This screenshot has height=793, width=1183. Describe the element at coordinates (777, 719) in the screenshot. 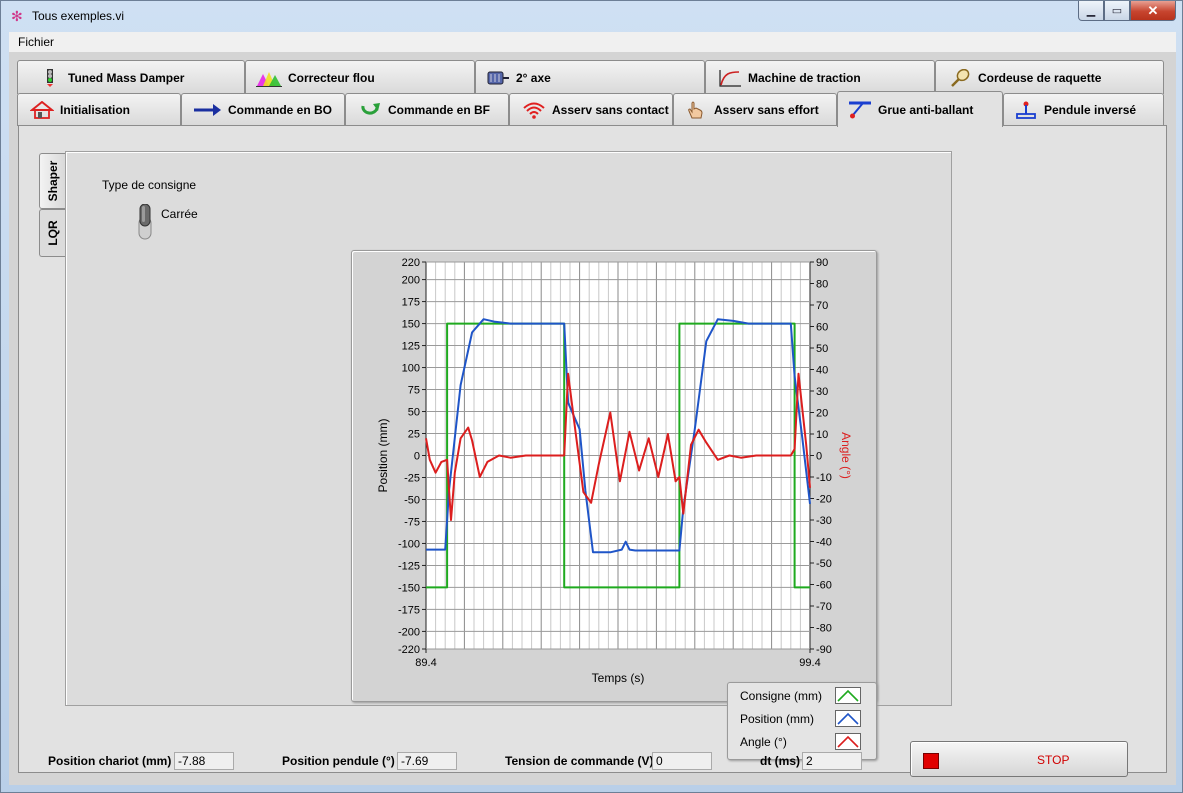

I see `legend-label-position: Position (mm)` at that location.